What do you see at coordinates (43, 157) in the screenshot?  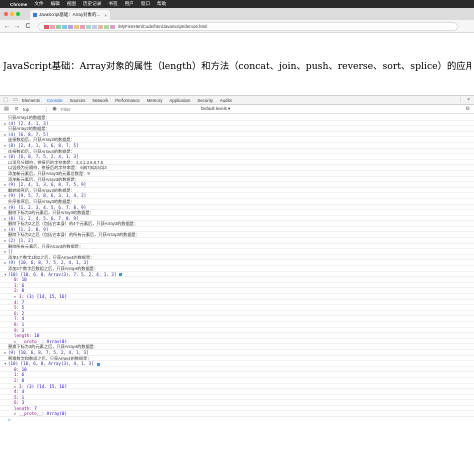 I see `array-preview: (8) [6, 8, 7, 5, 2, 4, 1, 3]` at bounding box center [43, 157].